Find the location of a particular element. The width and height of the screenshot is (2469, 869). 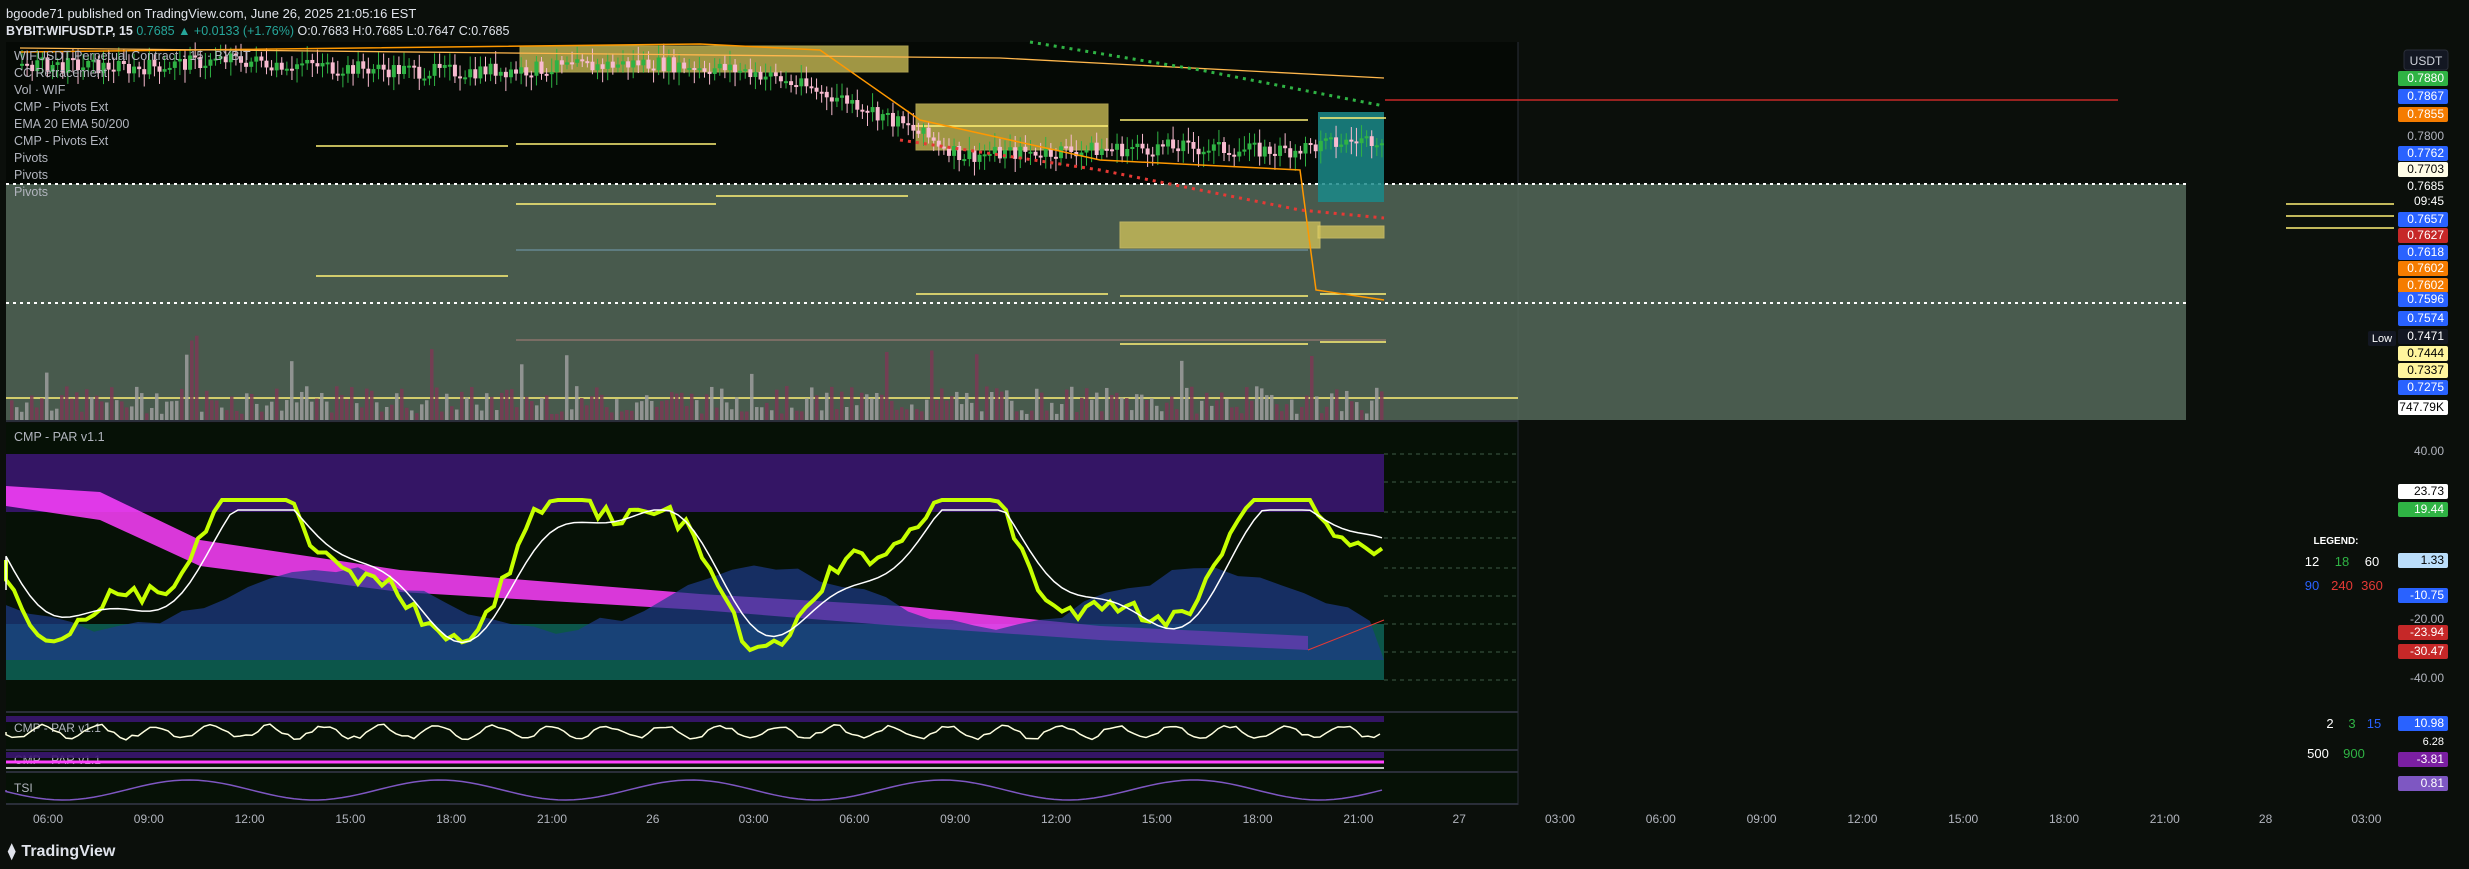

main-legend-item: CMP - Pivots Ext is located at coordinates (61, 107).